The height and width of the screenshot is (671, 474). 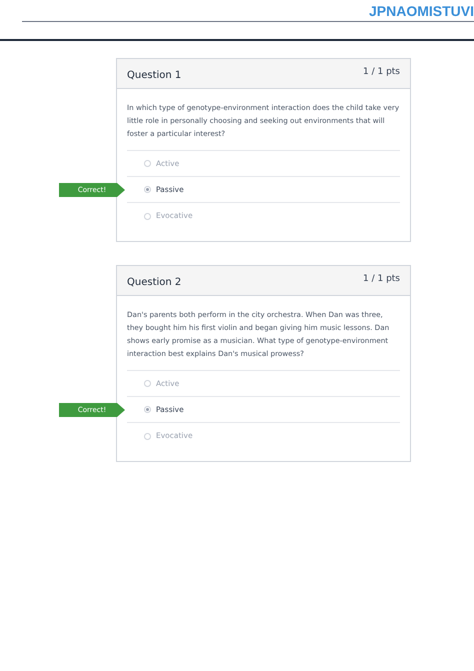 What do you see at coordinates (154, 283) in the screenshot?
I see `question-title: Question 2` at bounding box center [154, 283].